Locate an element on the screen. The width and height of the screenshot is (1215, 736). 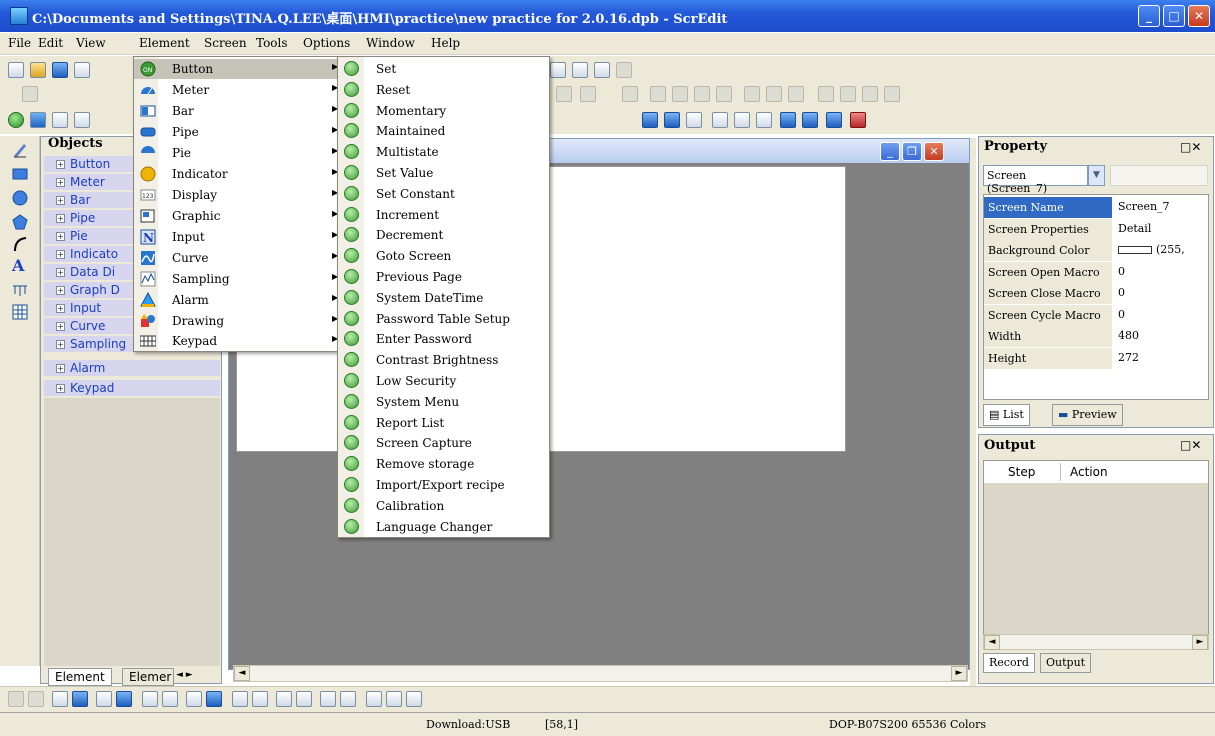
tree-item-alarm: + Alarm is located at coordinates (132, 368).